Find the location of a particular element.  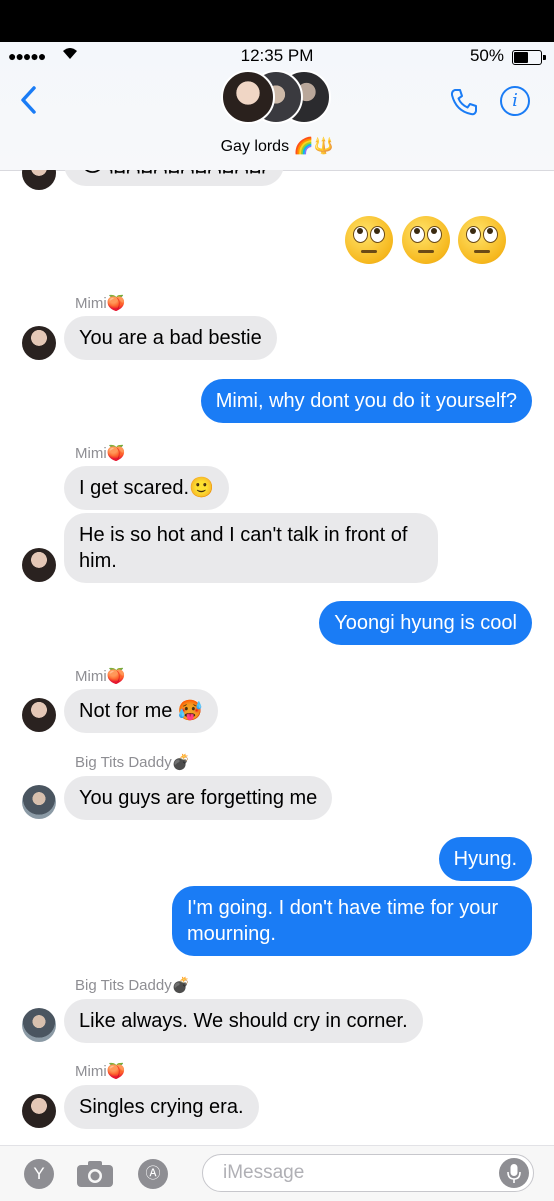

info-icon: i is located at coordinates (515, 101).